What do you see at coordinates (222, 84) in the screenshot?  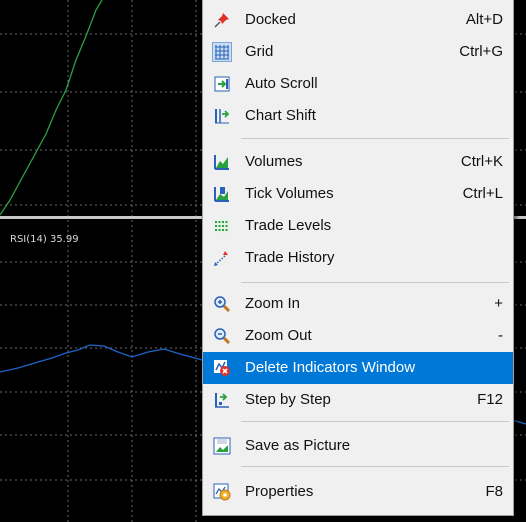 I see `auto-scroll-icon` at bounding box center [222, 84].